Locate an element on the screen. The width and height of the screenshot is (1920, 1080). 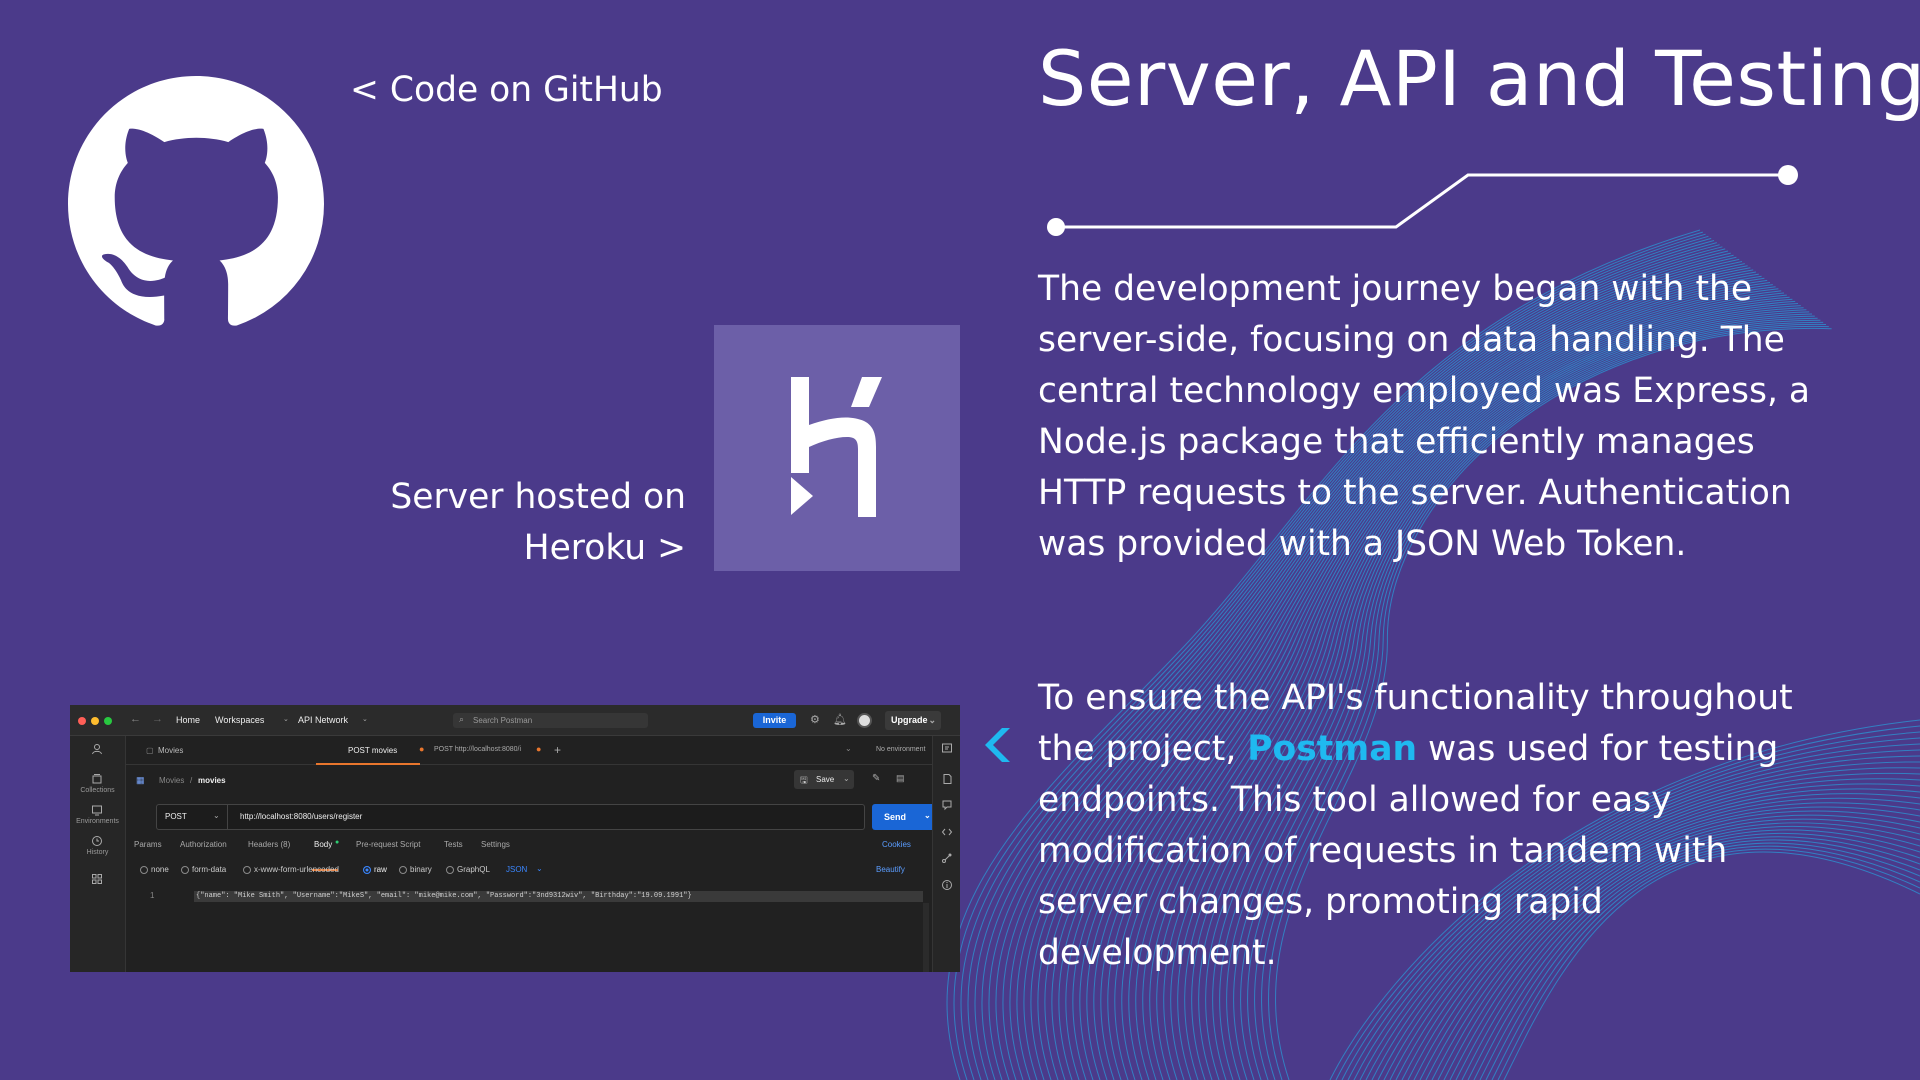
decorative-line is located at coordinates (1422, 200).